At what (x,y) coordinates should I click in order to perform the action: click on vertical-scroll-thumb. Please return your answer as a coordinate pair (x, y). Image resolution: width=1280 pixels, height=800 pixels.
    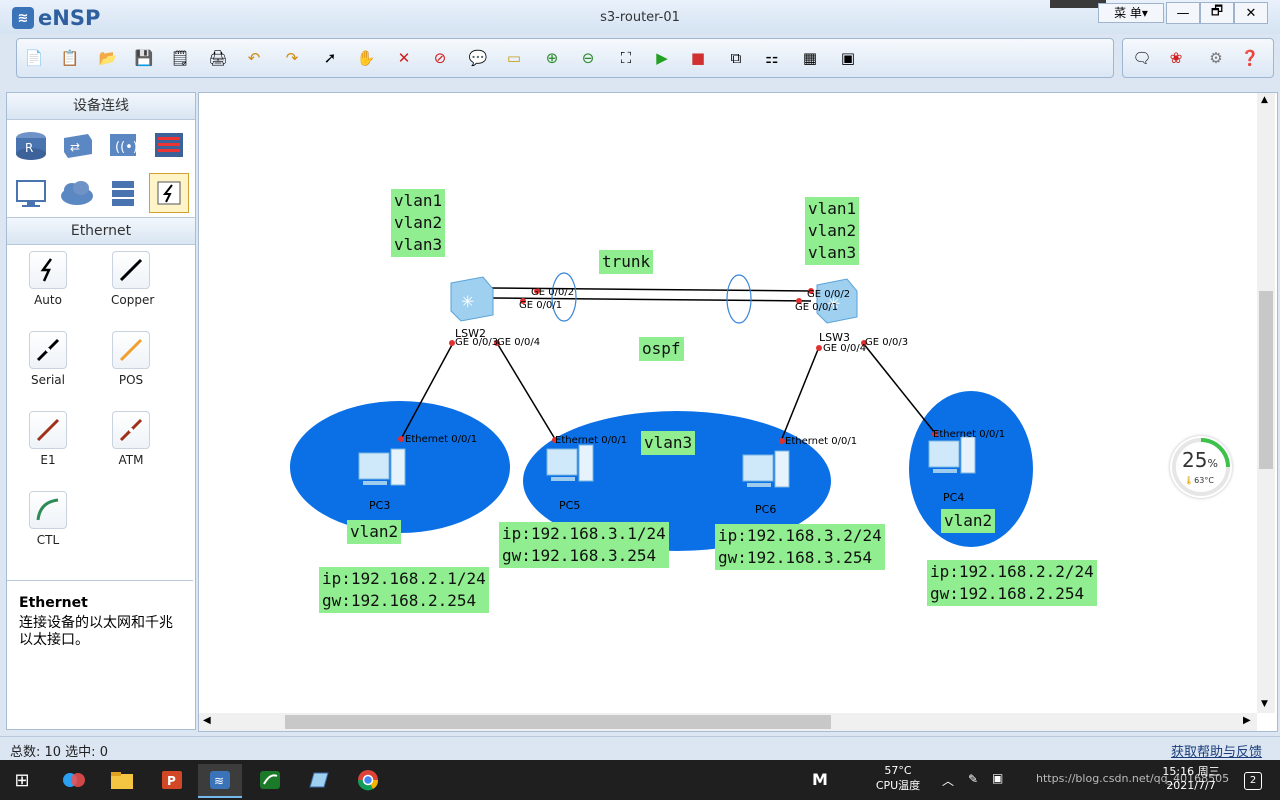
    Looking at the image, I should click on (1266, 380).